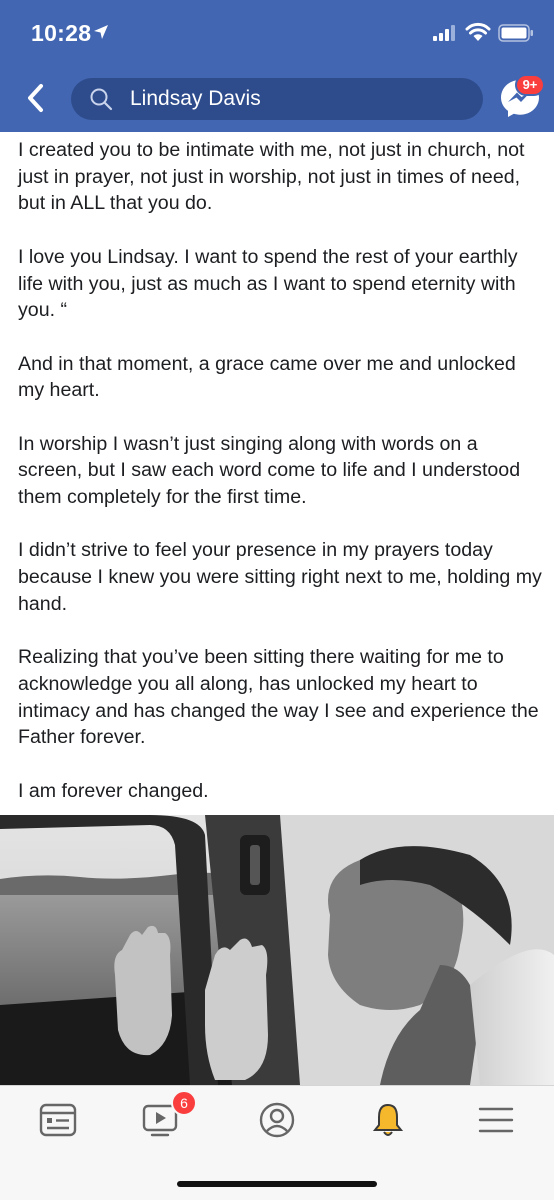 This screenshot has width=554, height=1200. What do you see at coordinates (277, 1184) in the screenshot?
I see `home-indicator` at bounding box center [277, 1184].